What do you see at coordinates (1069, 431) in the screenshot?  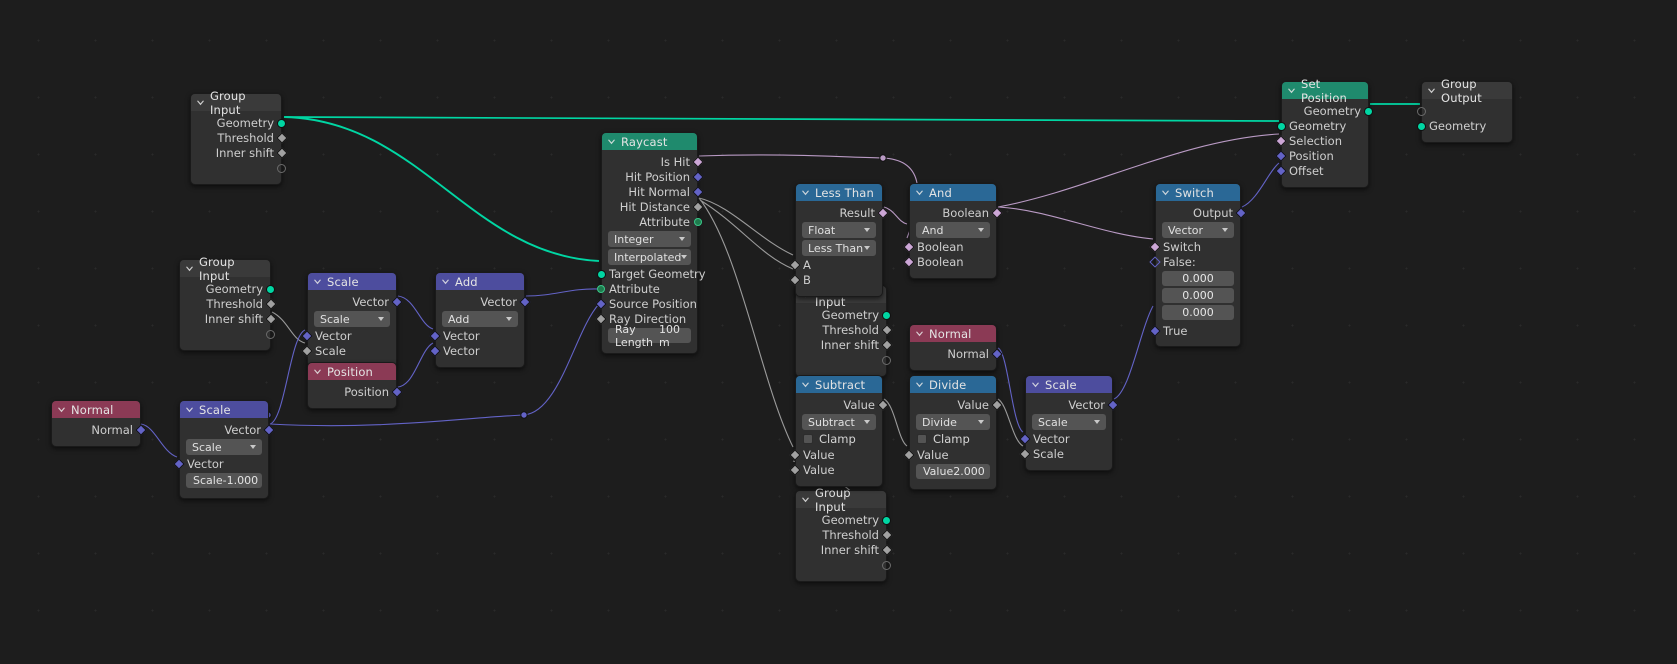 I see `node-body: Vector Scale Vector Scale` at bounding box center [1069, 431].